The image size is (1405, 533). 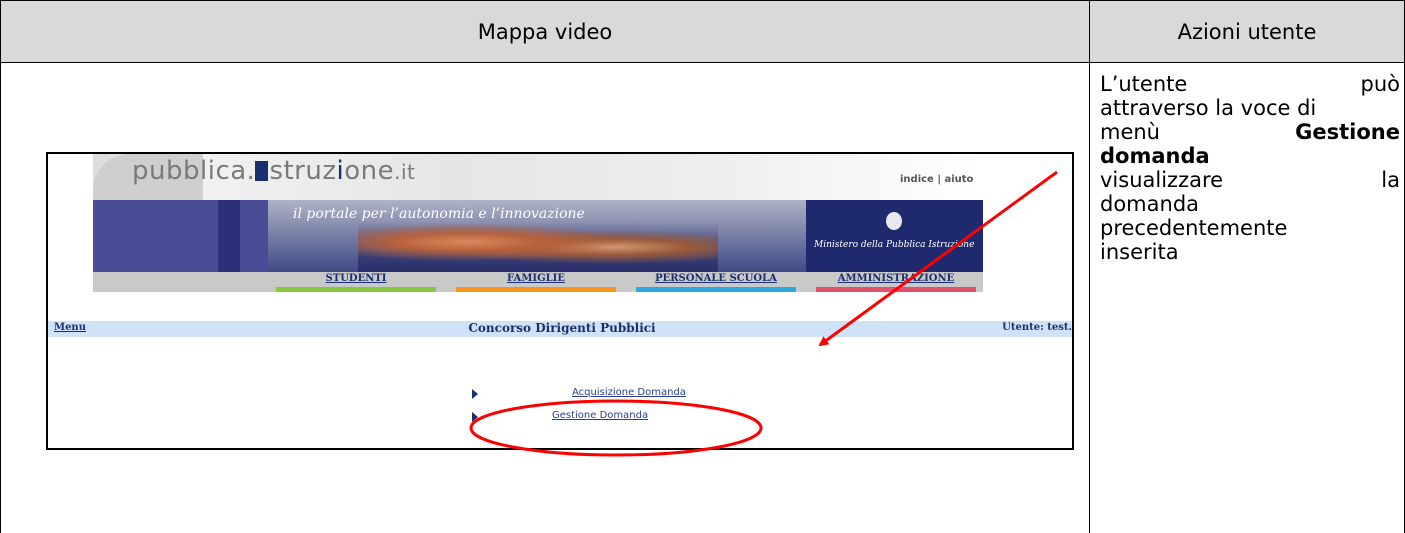 I want to click on nav-item-label: AMMINISTRAZIONE, so click(x=896, y=278).